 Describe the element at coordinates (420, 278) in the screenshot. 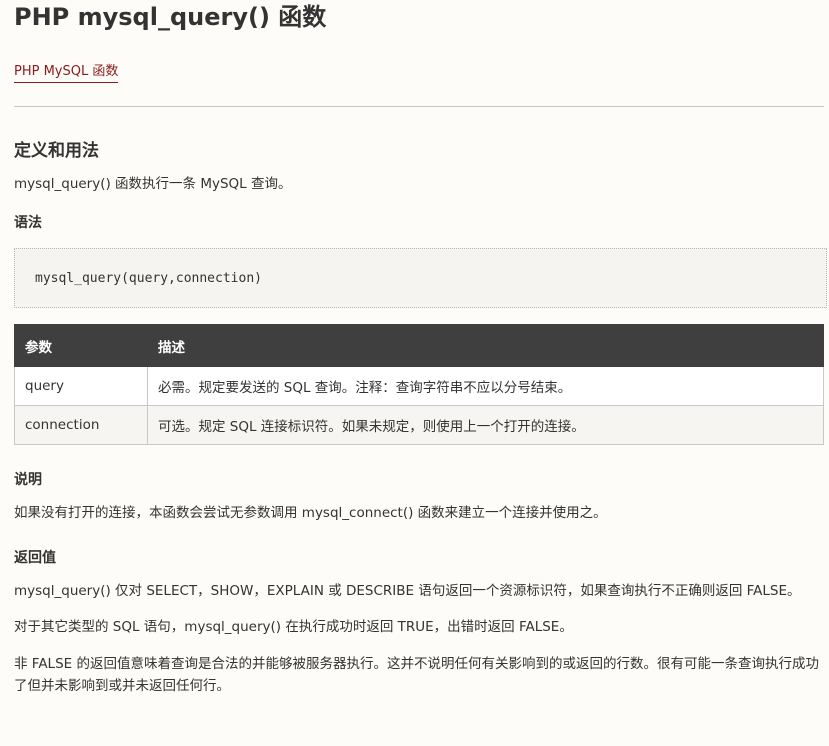

I see `syntax-code-block: mysql_query(query,connection)` at that location.